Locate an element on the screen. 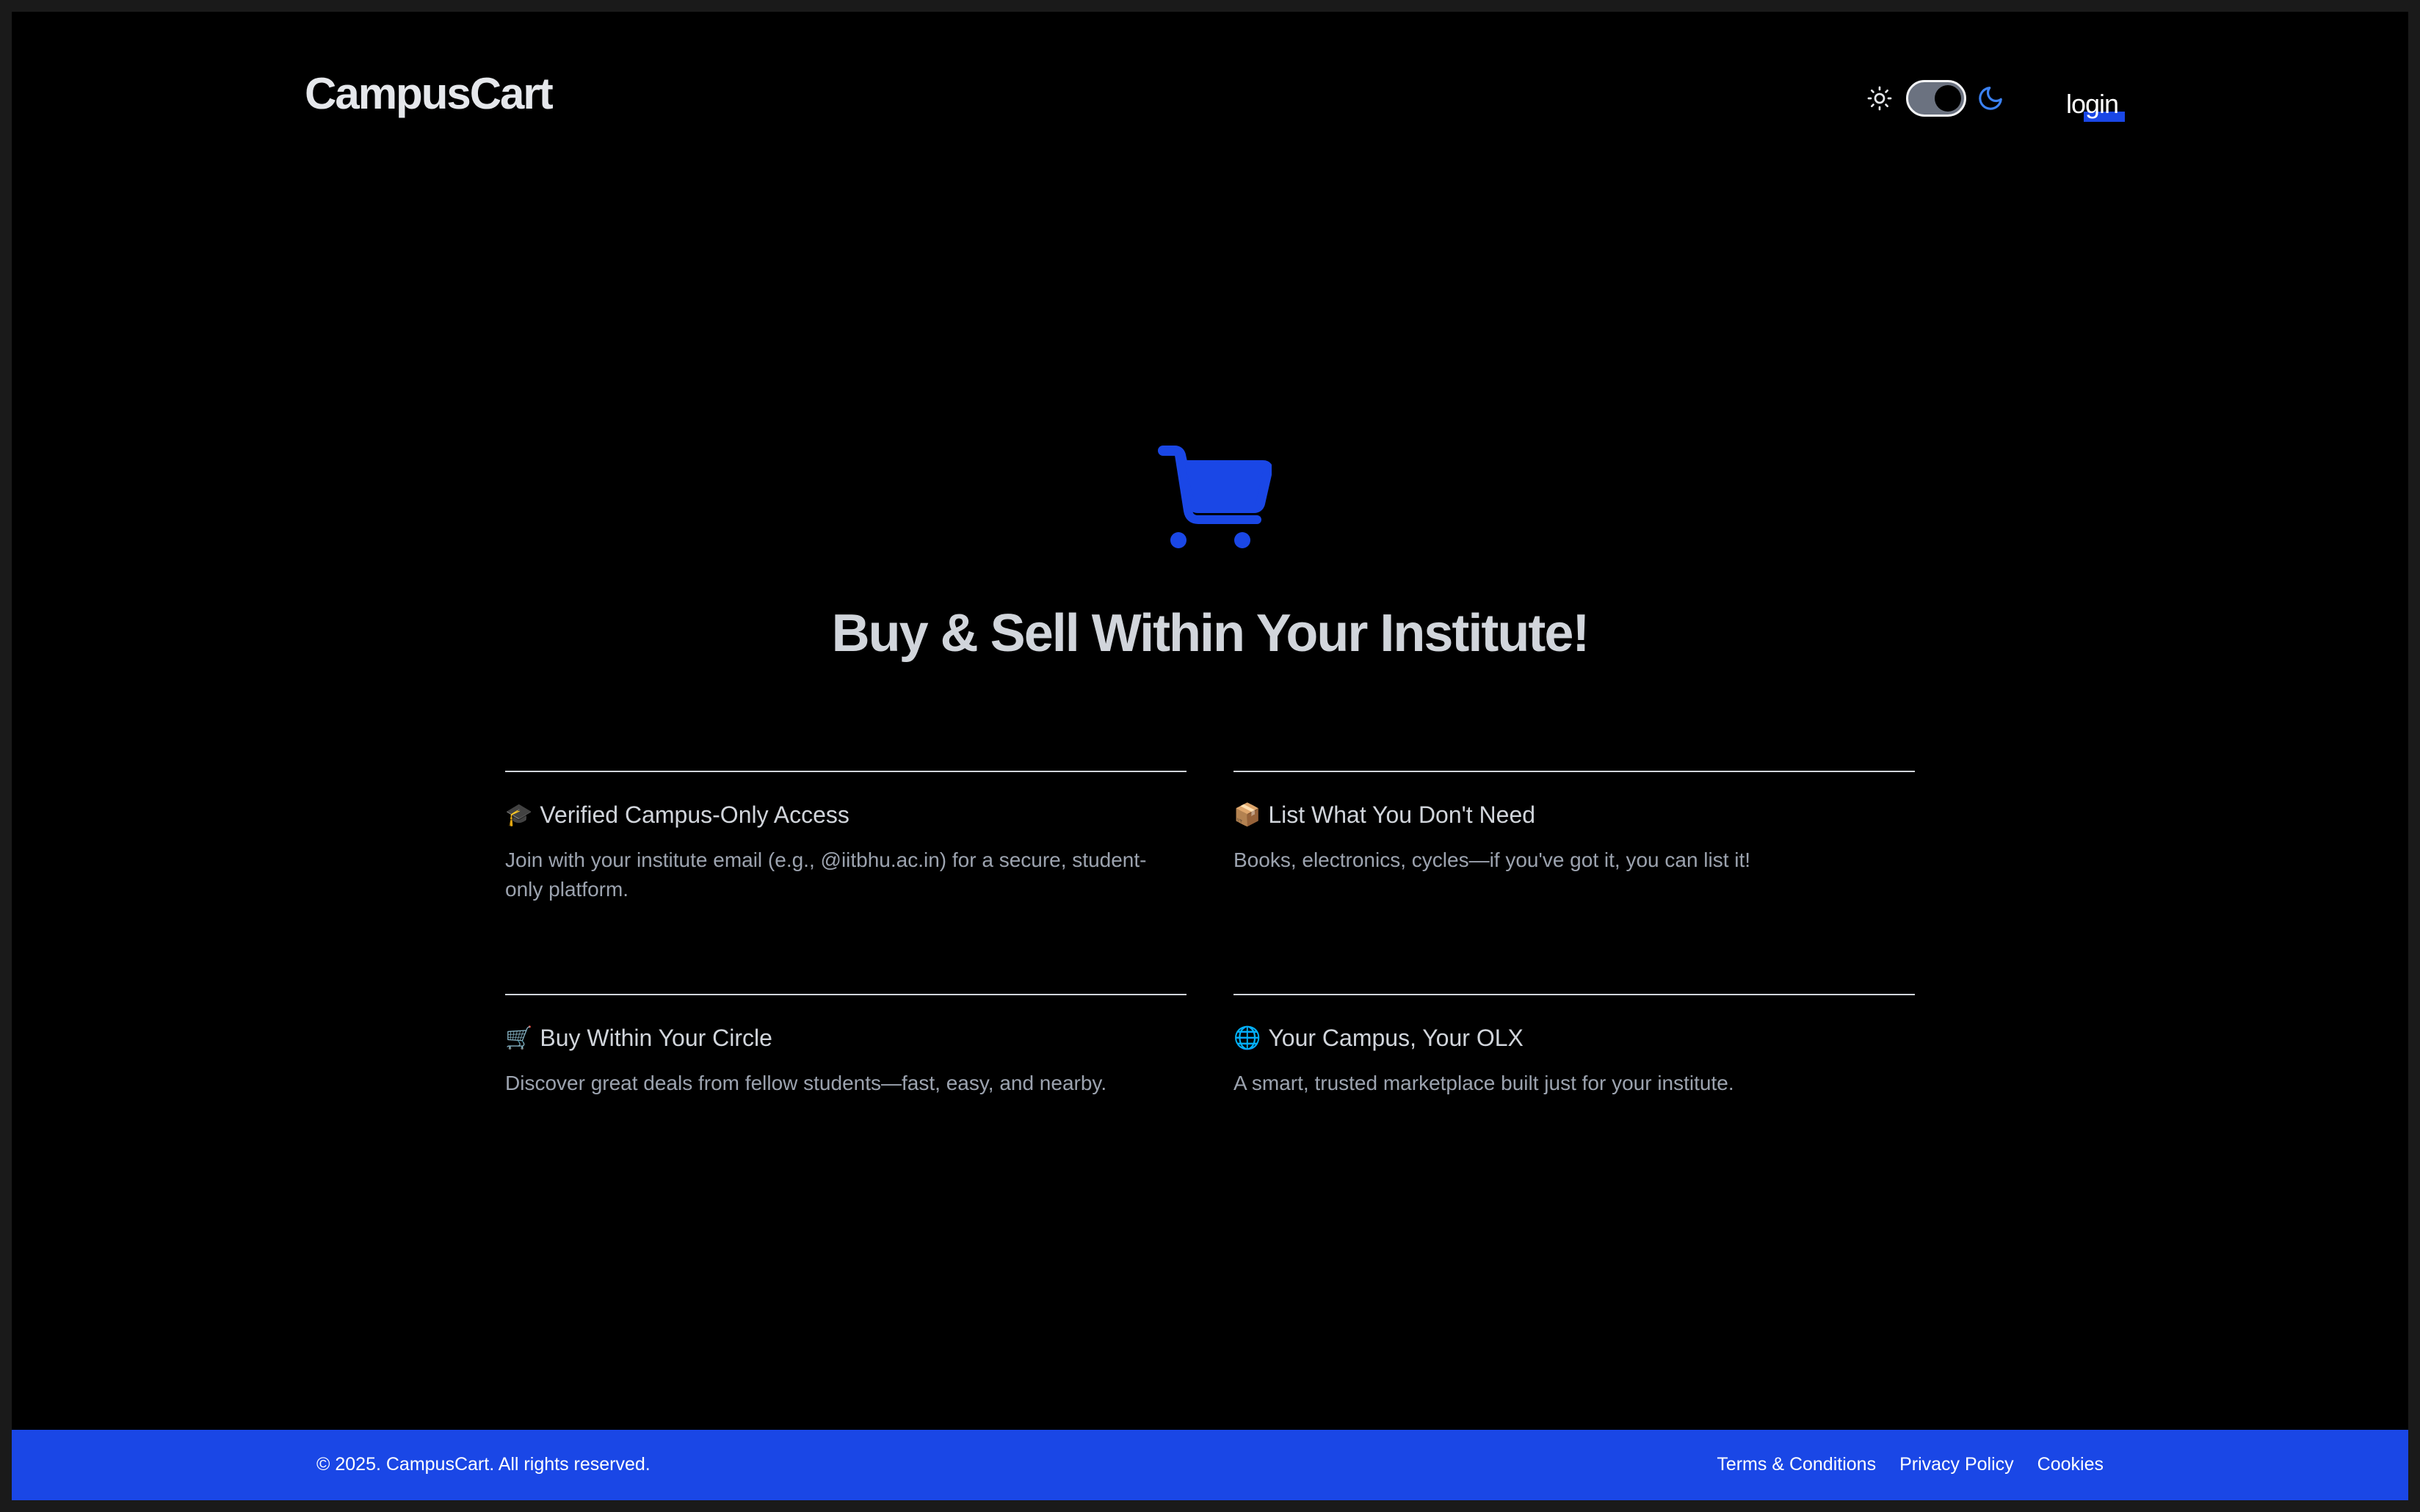 The height and width of the screenshot is (1512, 2420). feature-title: 🌐 Your Campus, Your OLX is located at coordinates (1574, 1038).